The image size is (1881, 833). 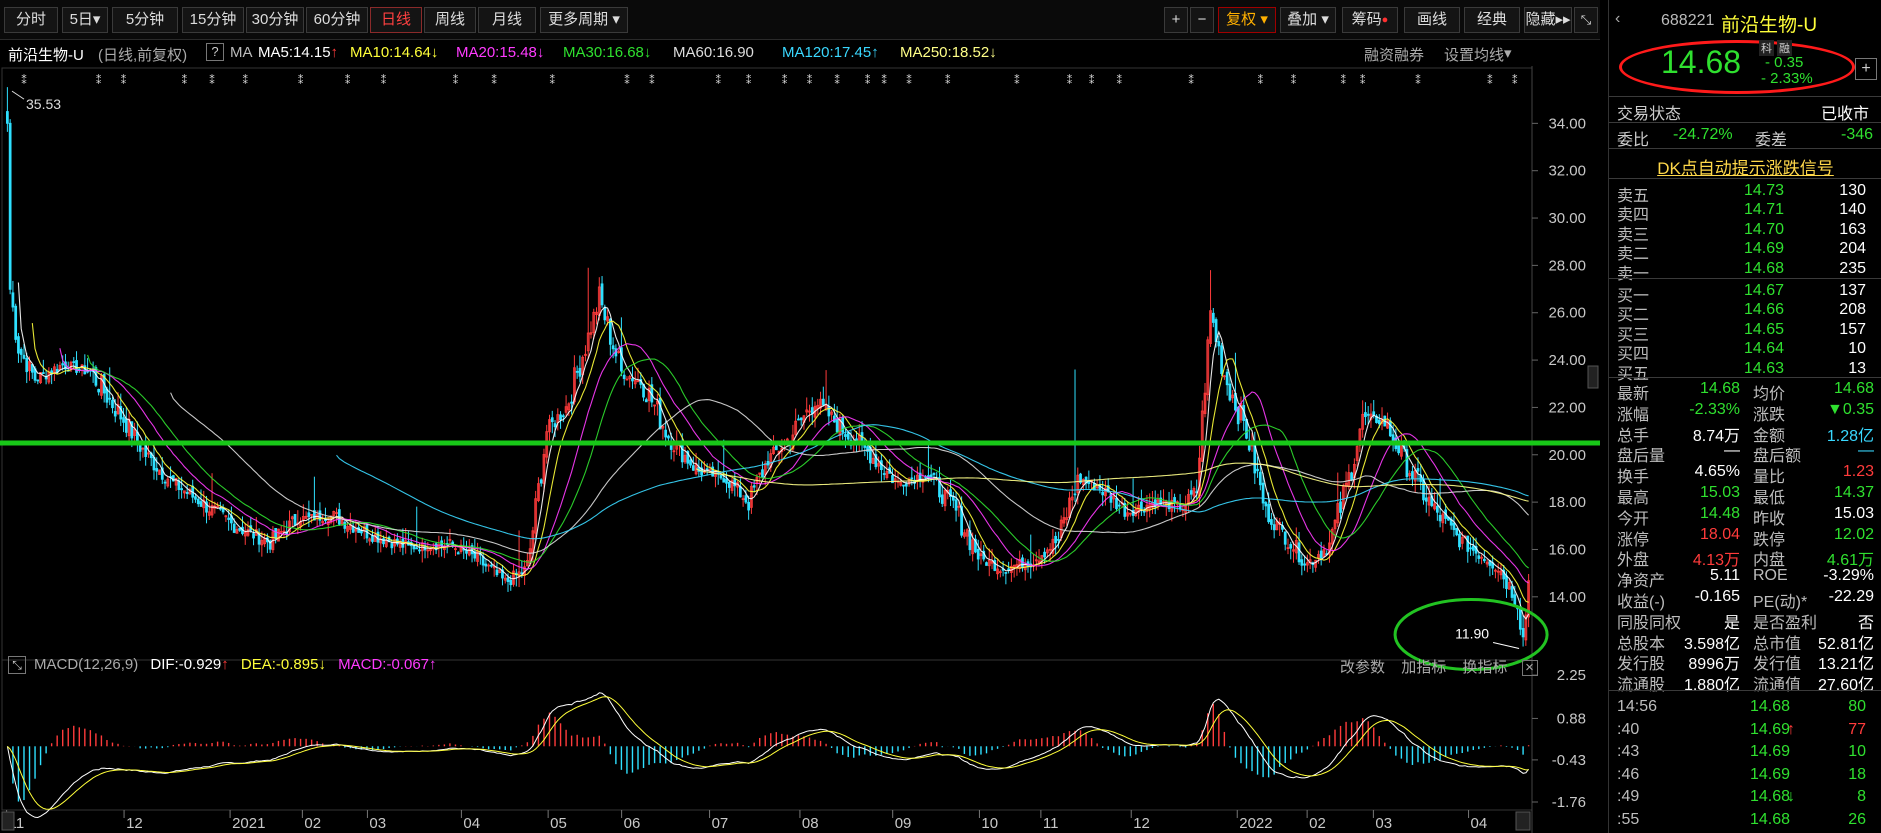 What do you see at coordinates (1719, 388) in the screenshot?
I see `stat-value: 14.68` at bounding box center [1719, 388].